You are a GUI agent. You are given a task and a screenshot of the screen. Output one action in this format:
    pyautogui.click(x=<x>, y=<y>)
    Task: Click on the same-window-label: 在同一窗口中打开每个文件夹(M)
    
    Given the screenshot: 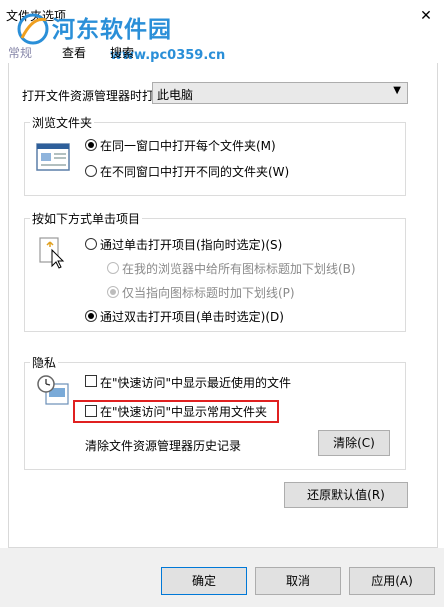 What is the action you would take?
    pyautogui.click(x=188, y=145)
    